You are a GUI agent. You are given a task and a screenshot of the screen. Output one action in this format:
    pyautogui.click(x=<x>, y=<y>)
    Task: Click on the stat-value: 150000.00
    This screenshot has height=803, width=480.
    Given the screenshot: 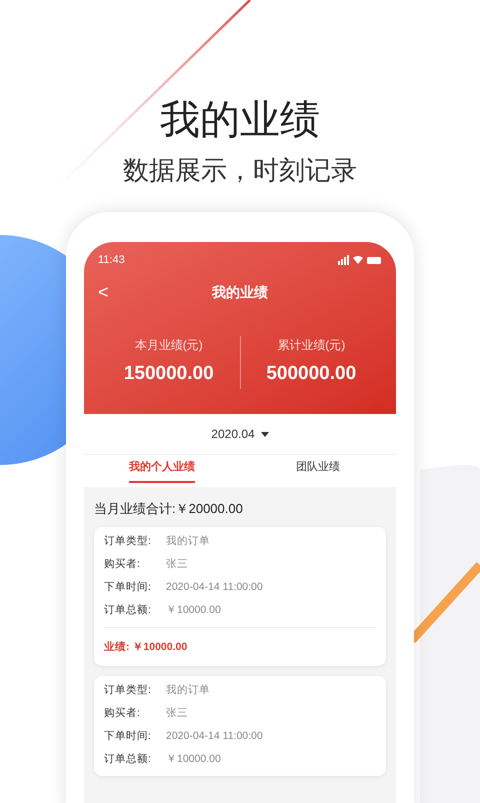 What is the action you would take?
    pyautogui.click(x=169, y=374)
    